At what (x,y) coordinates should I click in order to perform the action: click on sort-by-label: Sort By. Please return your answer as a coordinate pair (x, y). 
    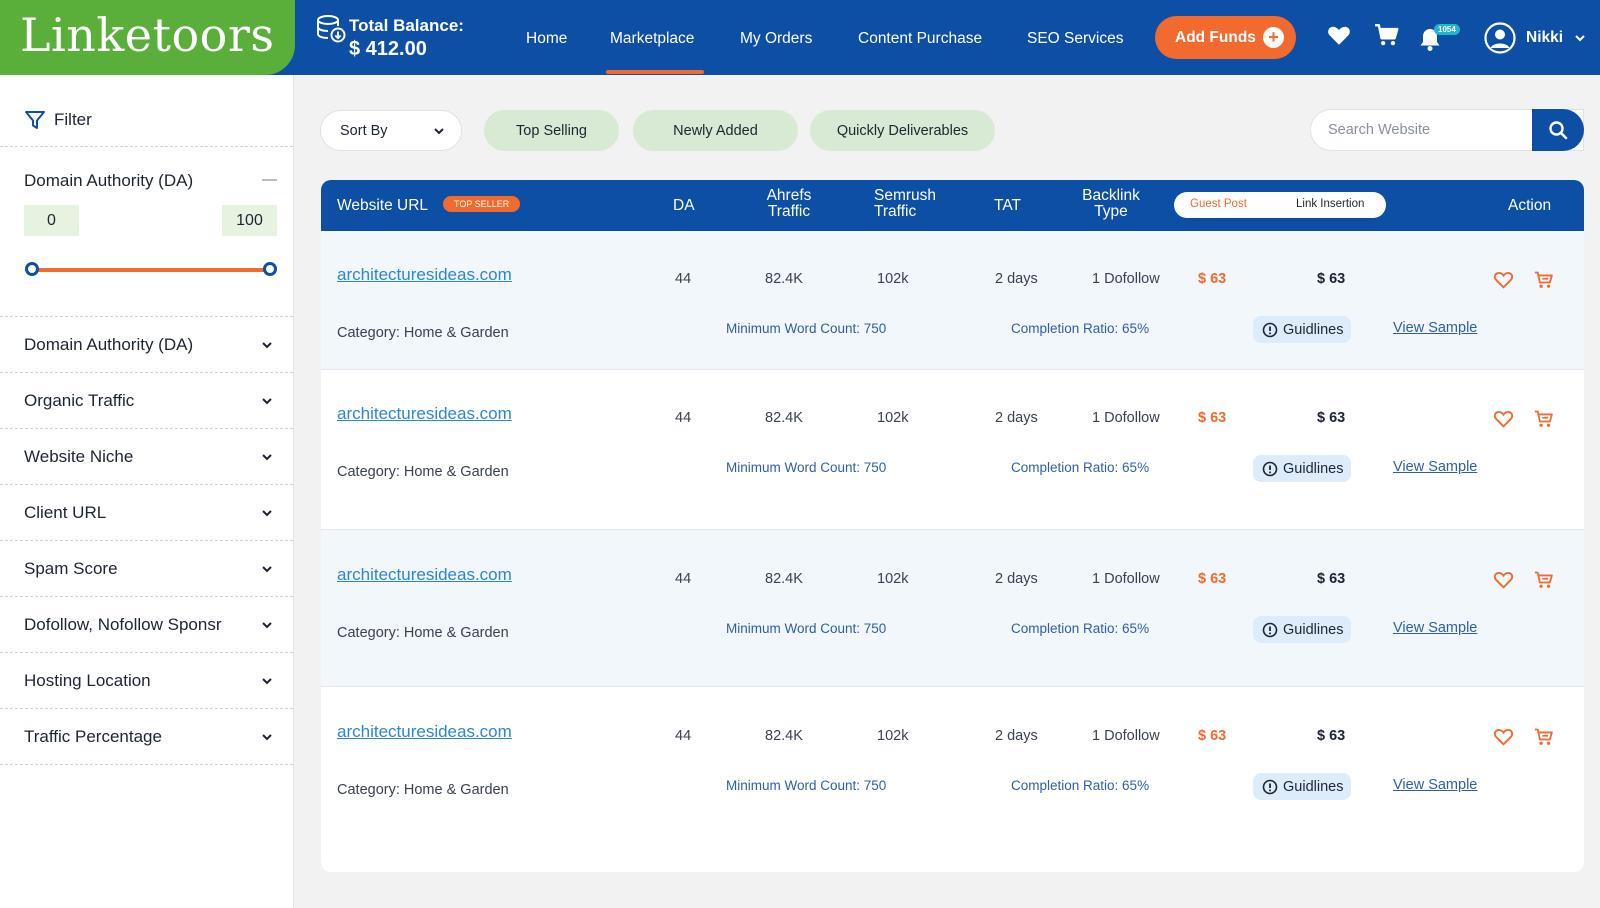
    Looking at the image, I should click on (364, 130).